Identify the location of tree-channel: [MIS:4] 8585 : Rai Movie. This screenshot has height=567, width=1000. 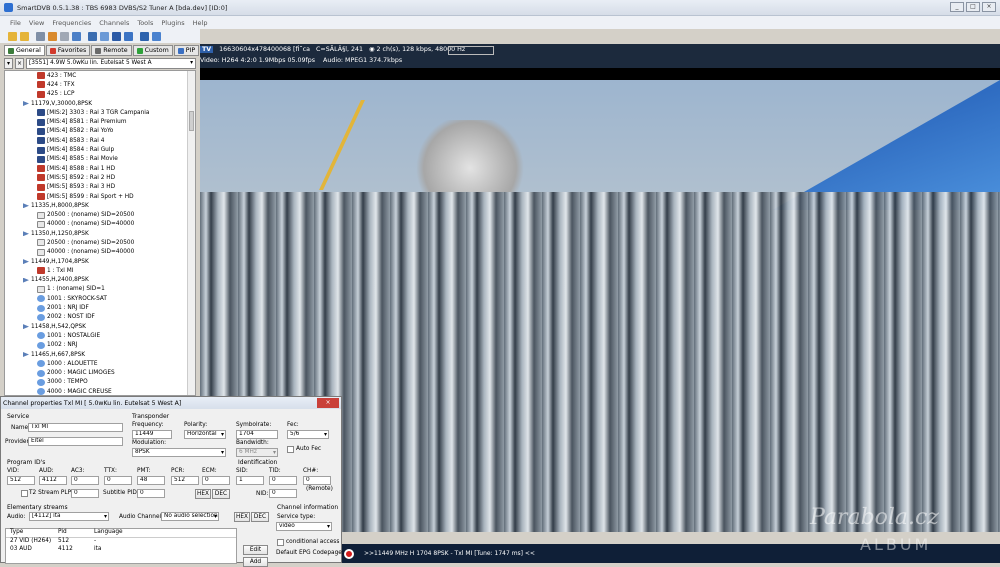
(100, 159).